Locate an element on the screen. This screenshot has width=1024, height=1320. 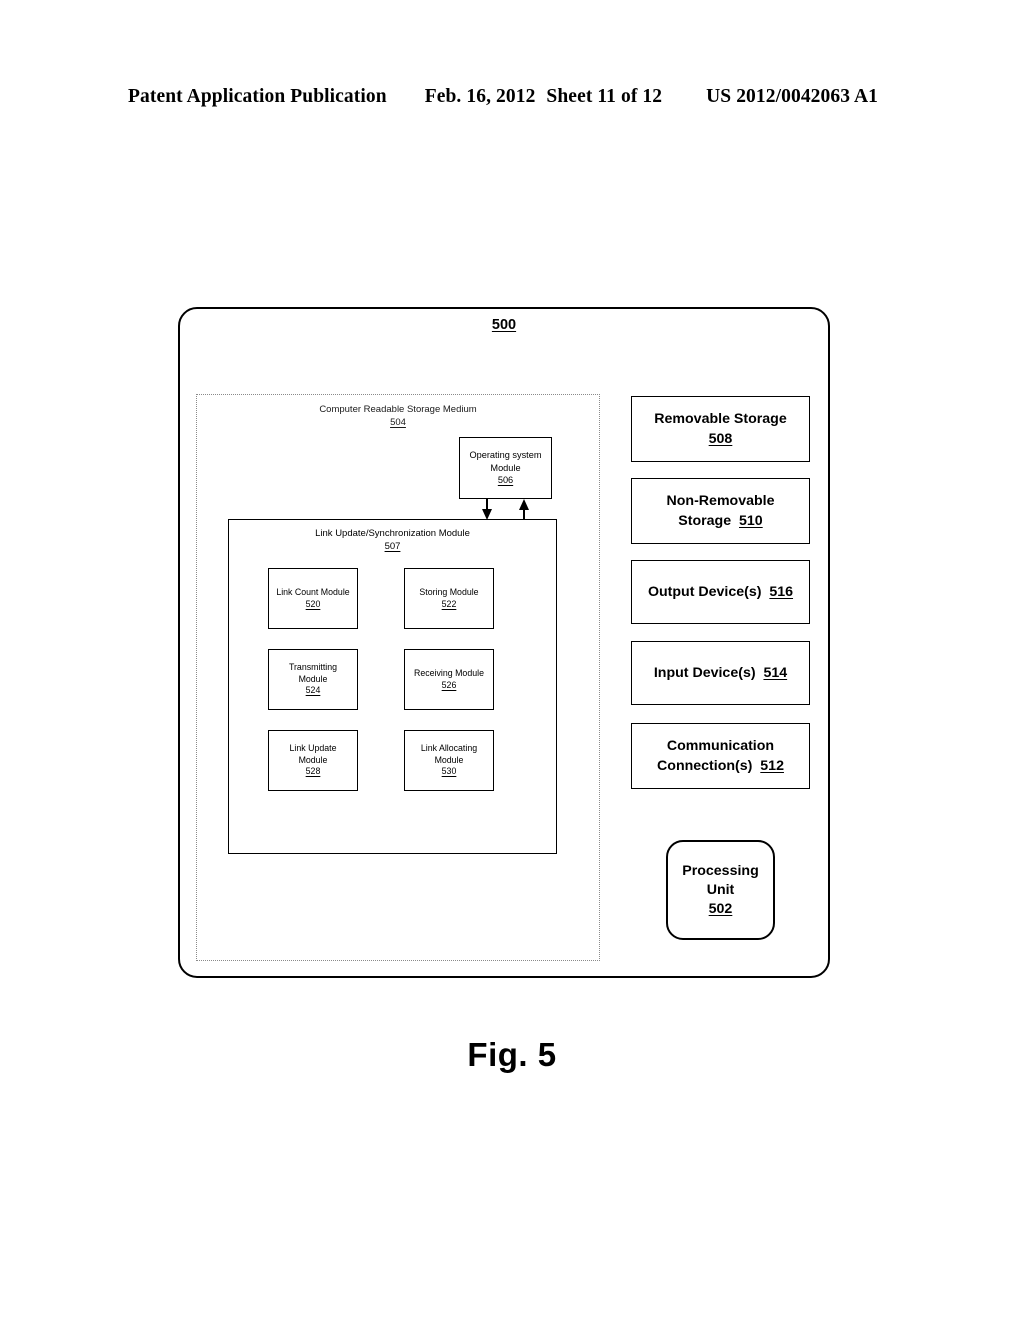
operating-system-module-box: Operating system Module 506 is located at coordinates (505, 468).